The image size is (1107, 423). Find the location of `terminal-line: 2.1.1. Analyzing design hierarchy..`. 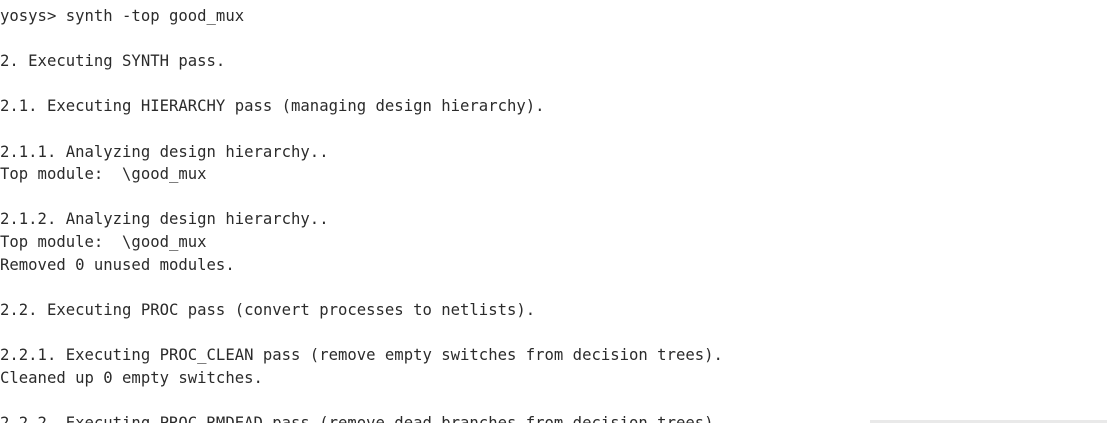

terminal-line: 2.1.1. Analyzing design hierarchy.. is located at coordinates (164, 151).